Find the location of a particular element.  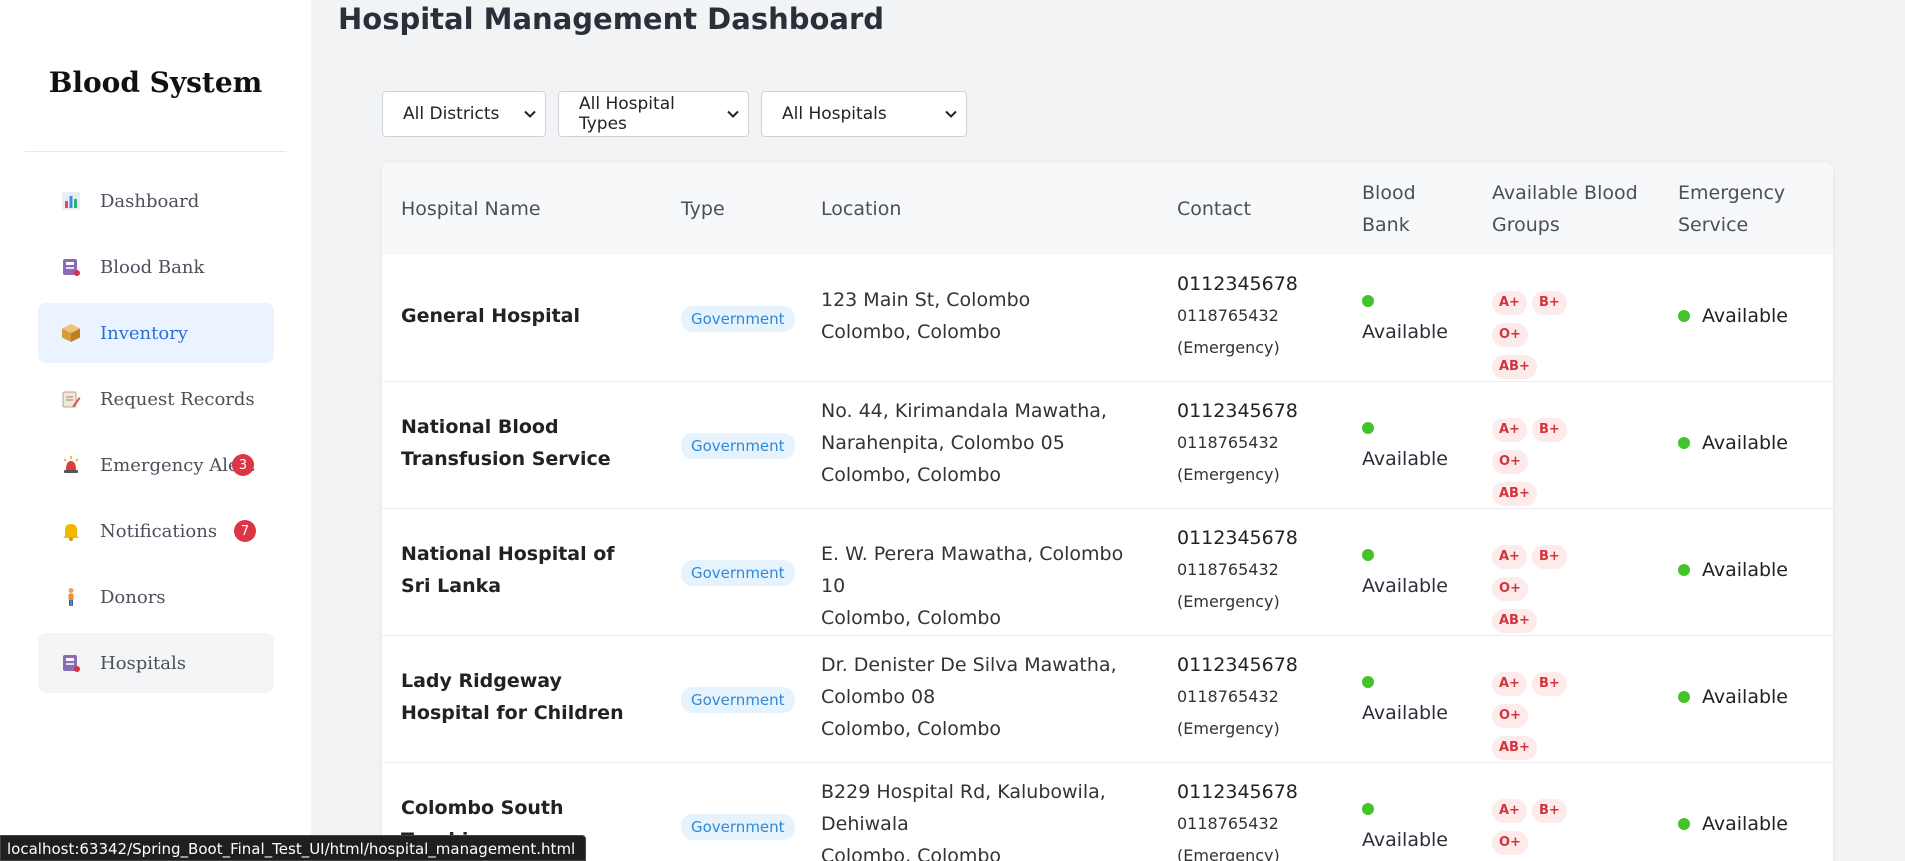

chevron-down-icon is located at coordinates (530, 114).